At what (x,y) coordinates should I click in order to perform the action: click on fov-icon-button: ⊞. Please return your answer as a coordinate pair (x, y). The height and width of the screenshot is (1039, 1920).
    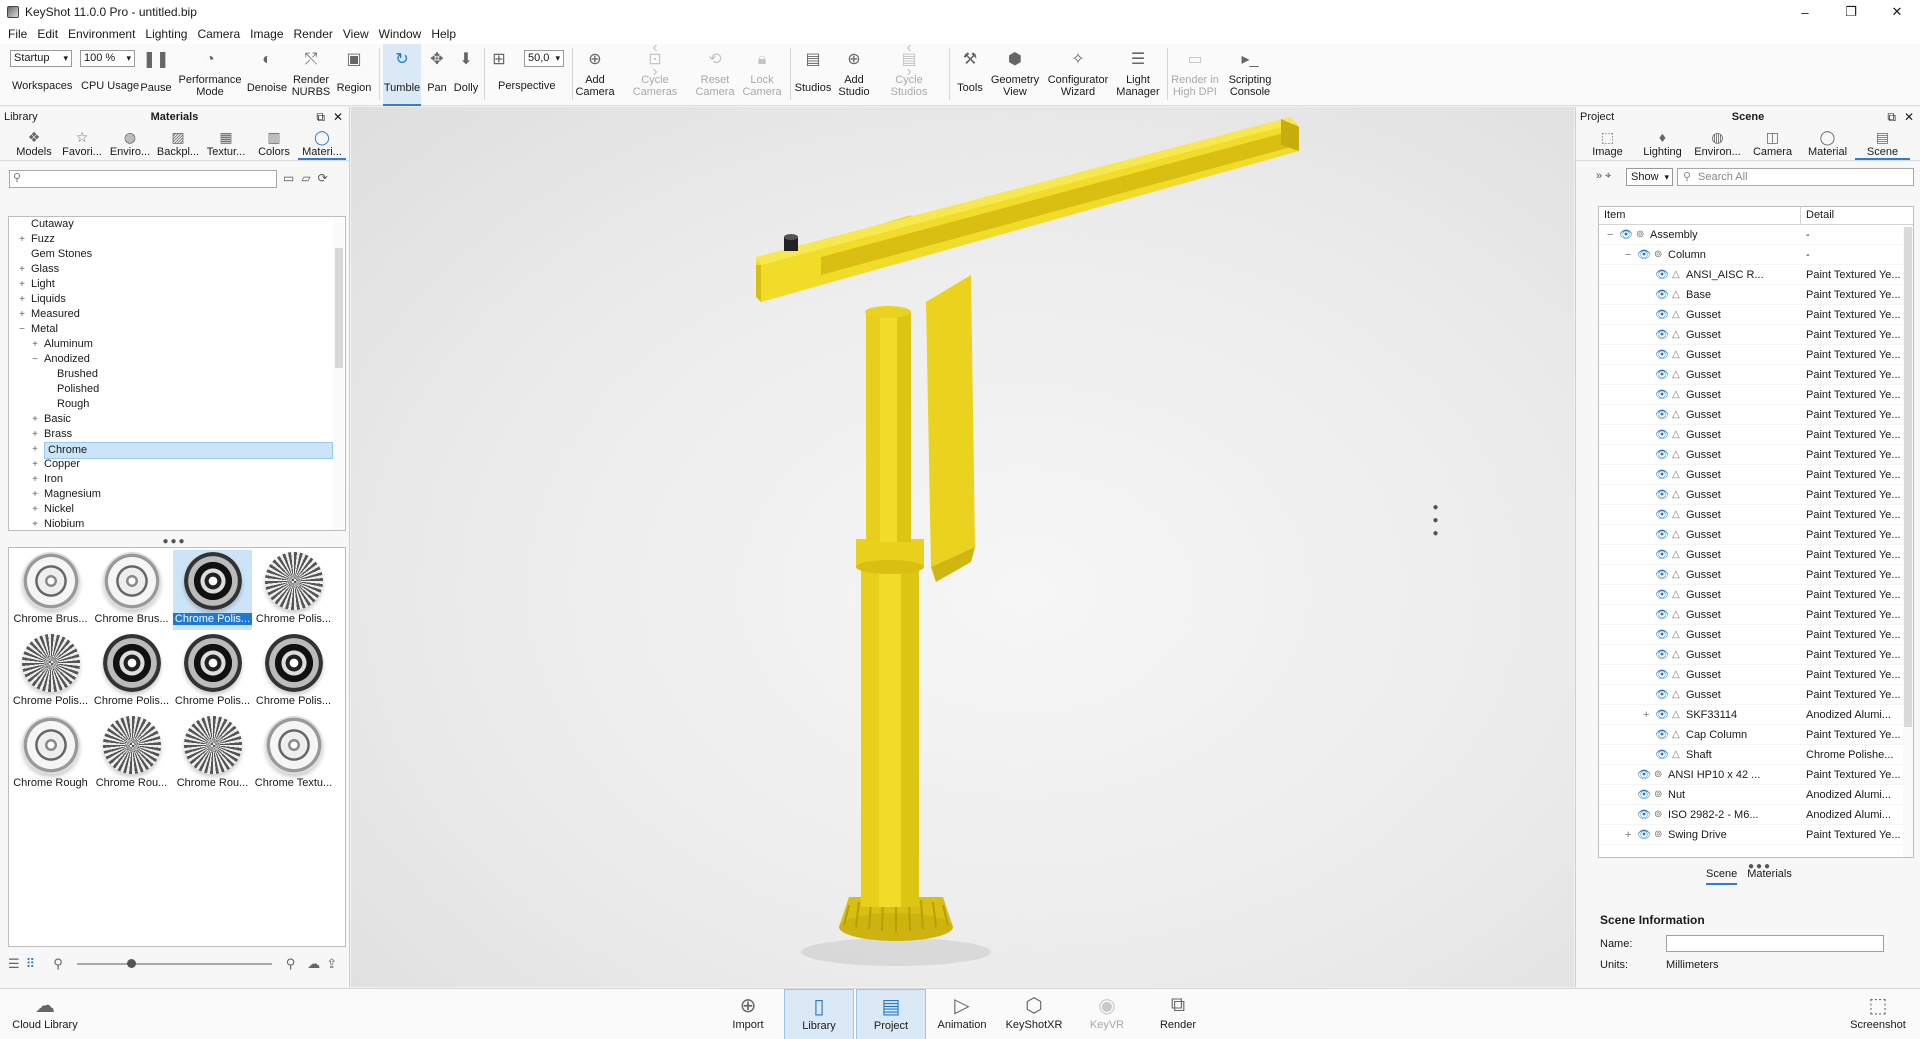
    Looking at the image, I should click on (499, 75).